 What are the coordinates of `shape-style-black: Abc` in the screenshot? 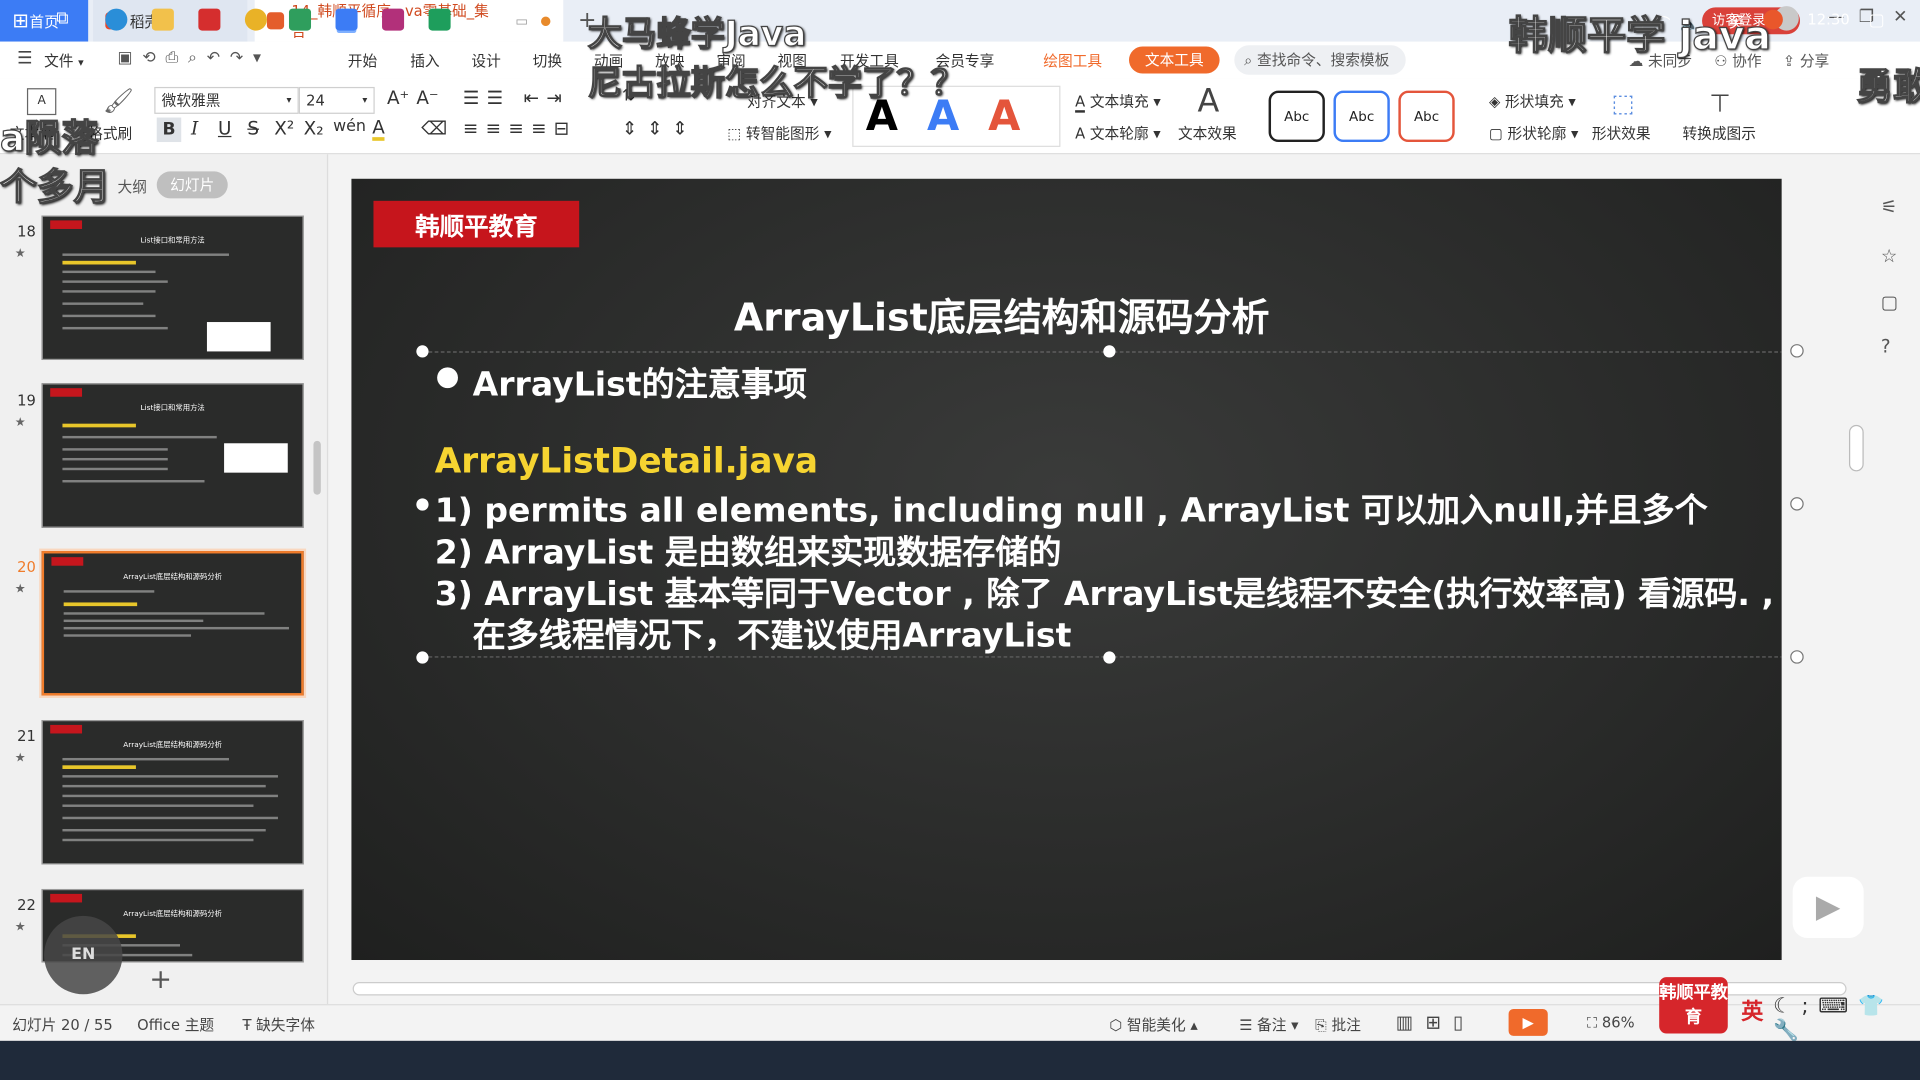 It's located at (1296, 116).